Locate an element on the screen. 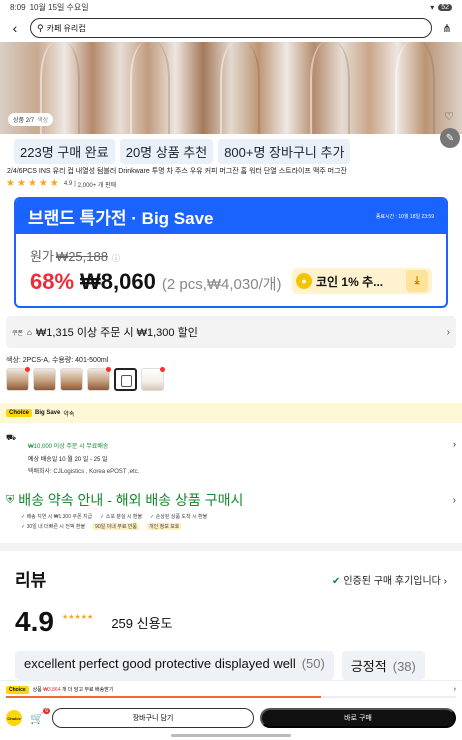 This screenshot has height=740, width=462. shipping-progress-bar is located at coordinates (231, 697).